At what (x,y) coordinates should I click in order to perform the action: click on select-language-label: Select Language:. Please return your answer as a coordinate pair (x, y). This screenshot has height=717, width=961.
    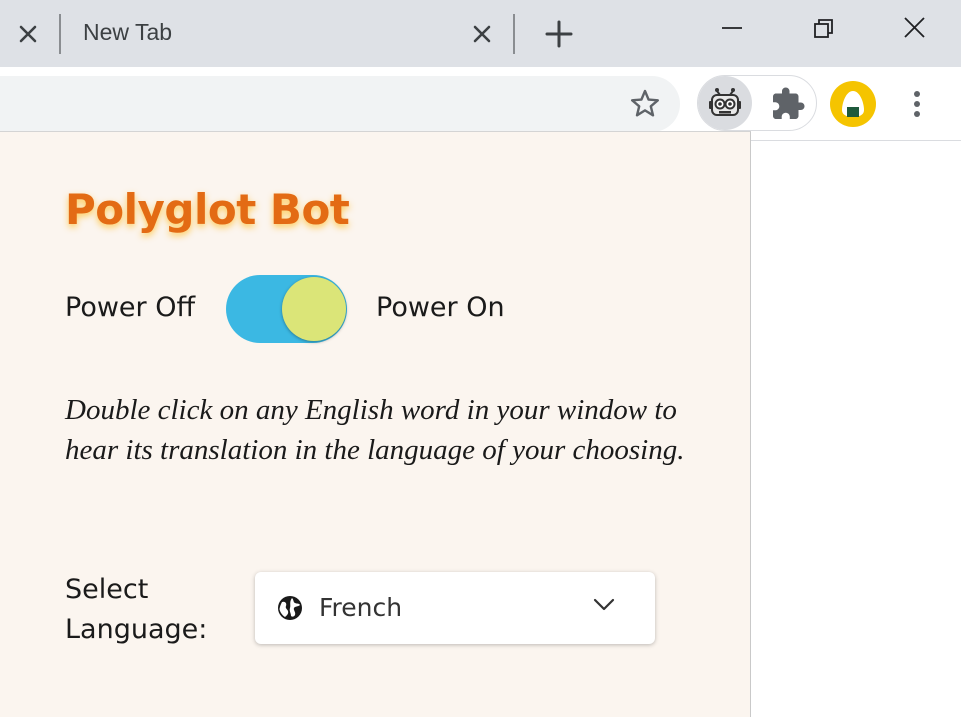
    Looking at the image, I should click on (136, 609).